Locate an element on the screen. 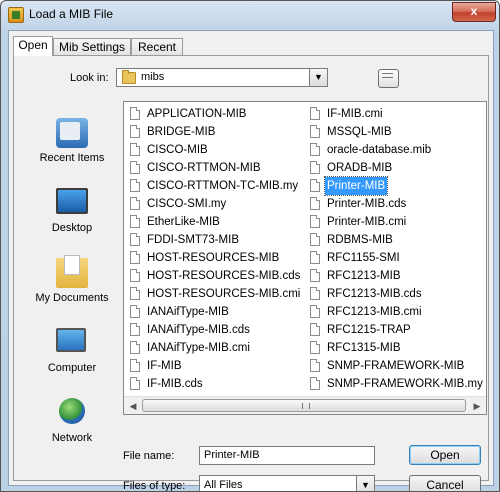  file-item-label: RDBMS-MIB is located at coordinates (360, 240).